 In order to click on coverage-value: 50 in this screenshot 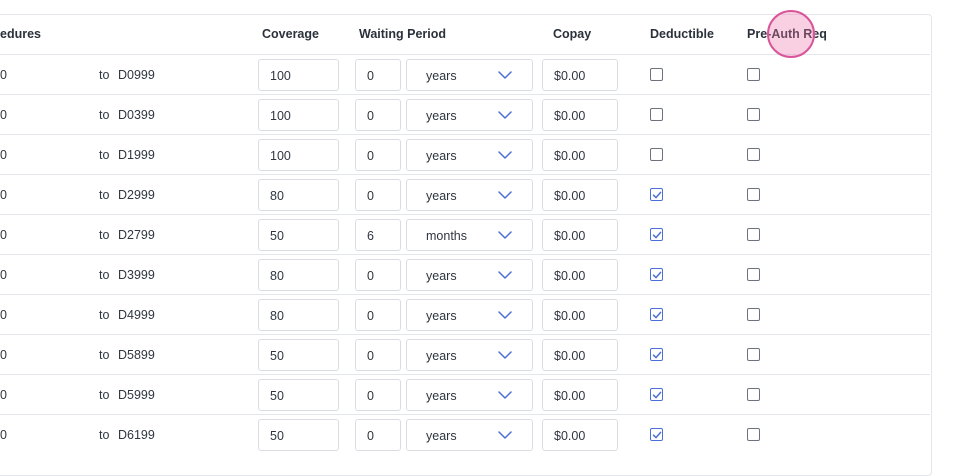, I will do `click(277, 236)`.